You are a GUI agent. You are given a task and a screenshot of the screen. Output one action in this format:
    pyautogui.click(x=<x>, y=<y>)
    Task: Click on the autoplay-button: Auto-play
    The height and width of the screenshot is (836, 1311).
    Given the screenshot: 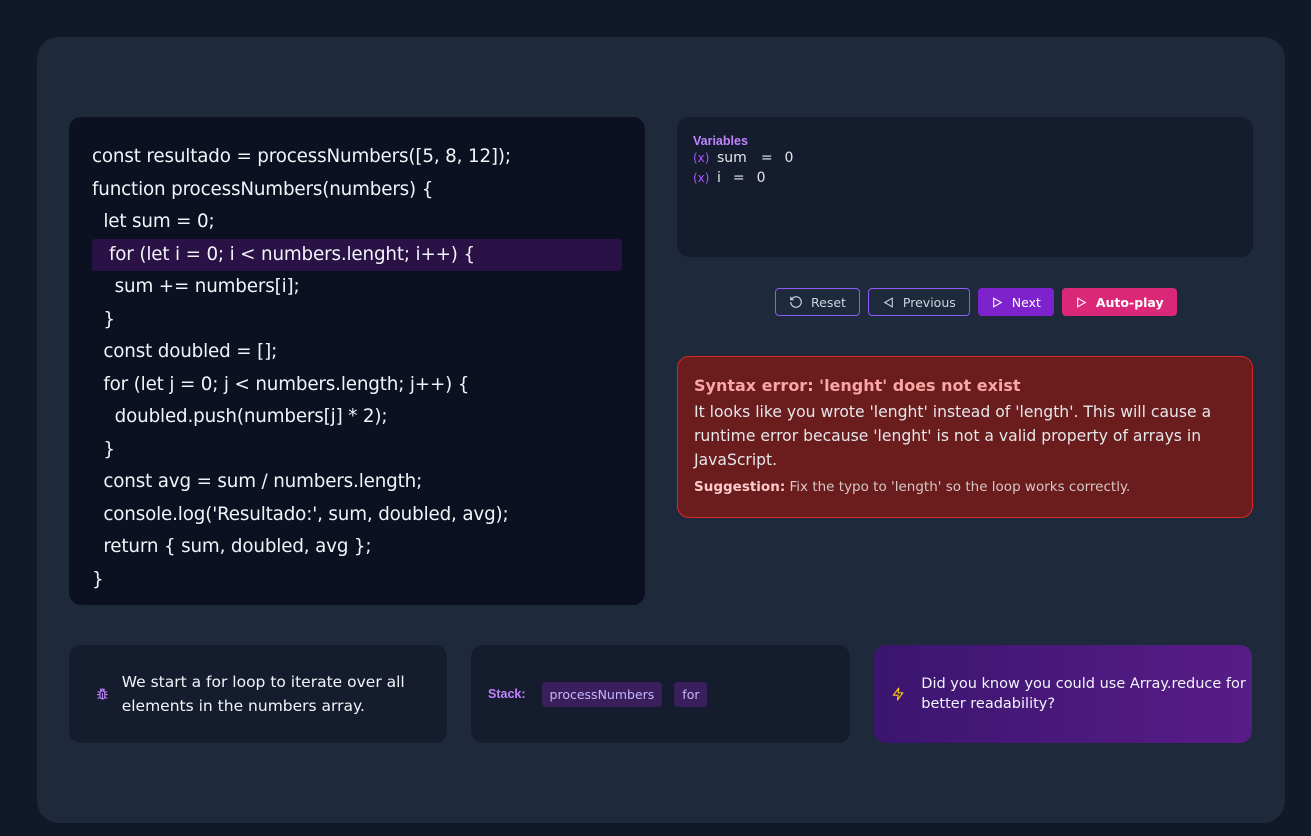 What is the action you would take?
    pyautogui.click(x=1119, y=302)
    